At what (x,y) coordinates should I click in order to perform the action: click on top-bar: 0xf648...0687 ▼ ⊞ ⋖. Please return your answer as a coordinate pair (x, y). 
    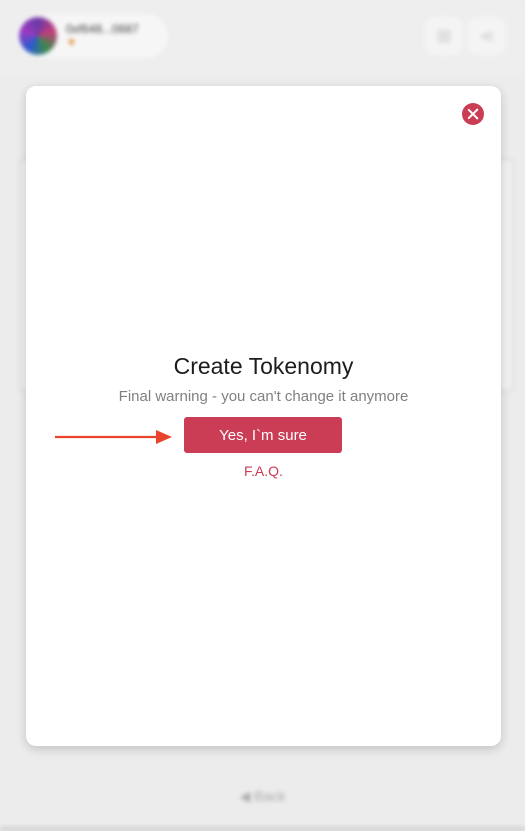
    Looking at the image, I should click on (262, 37).